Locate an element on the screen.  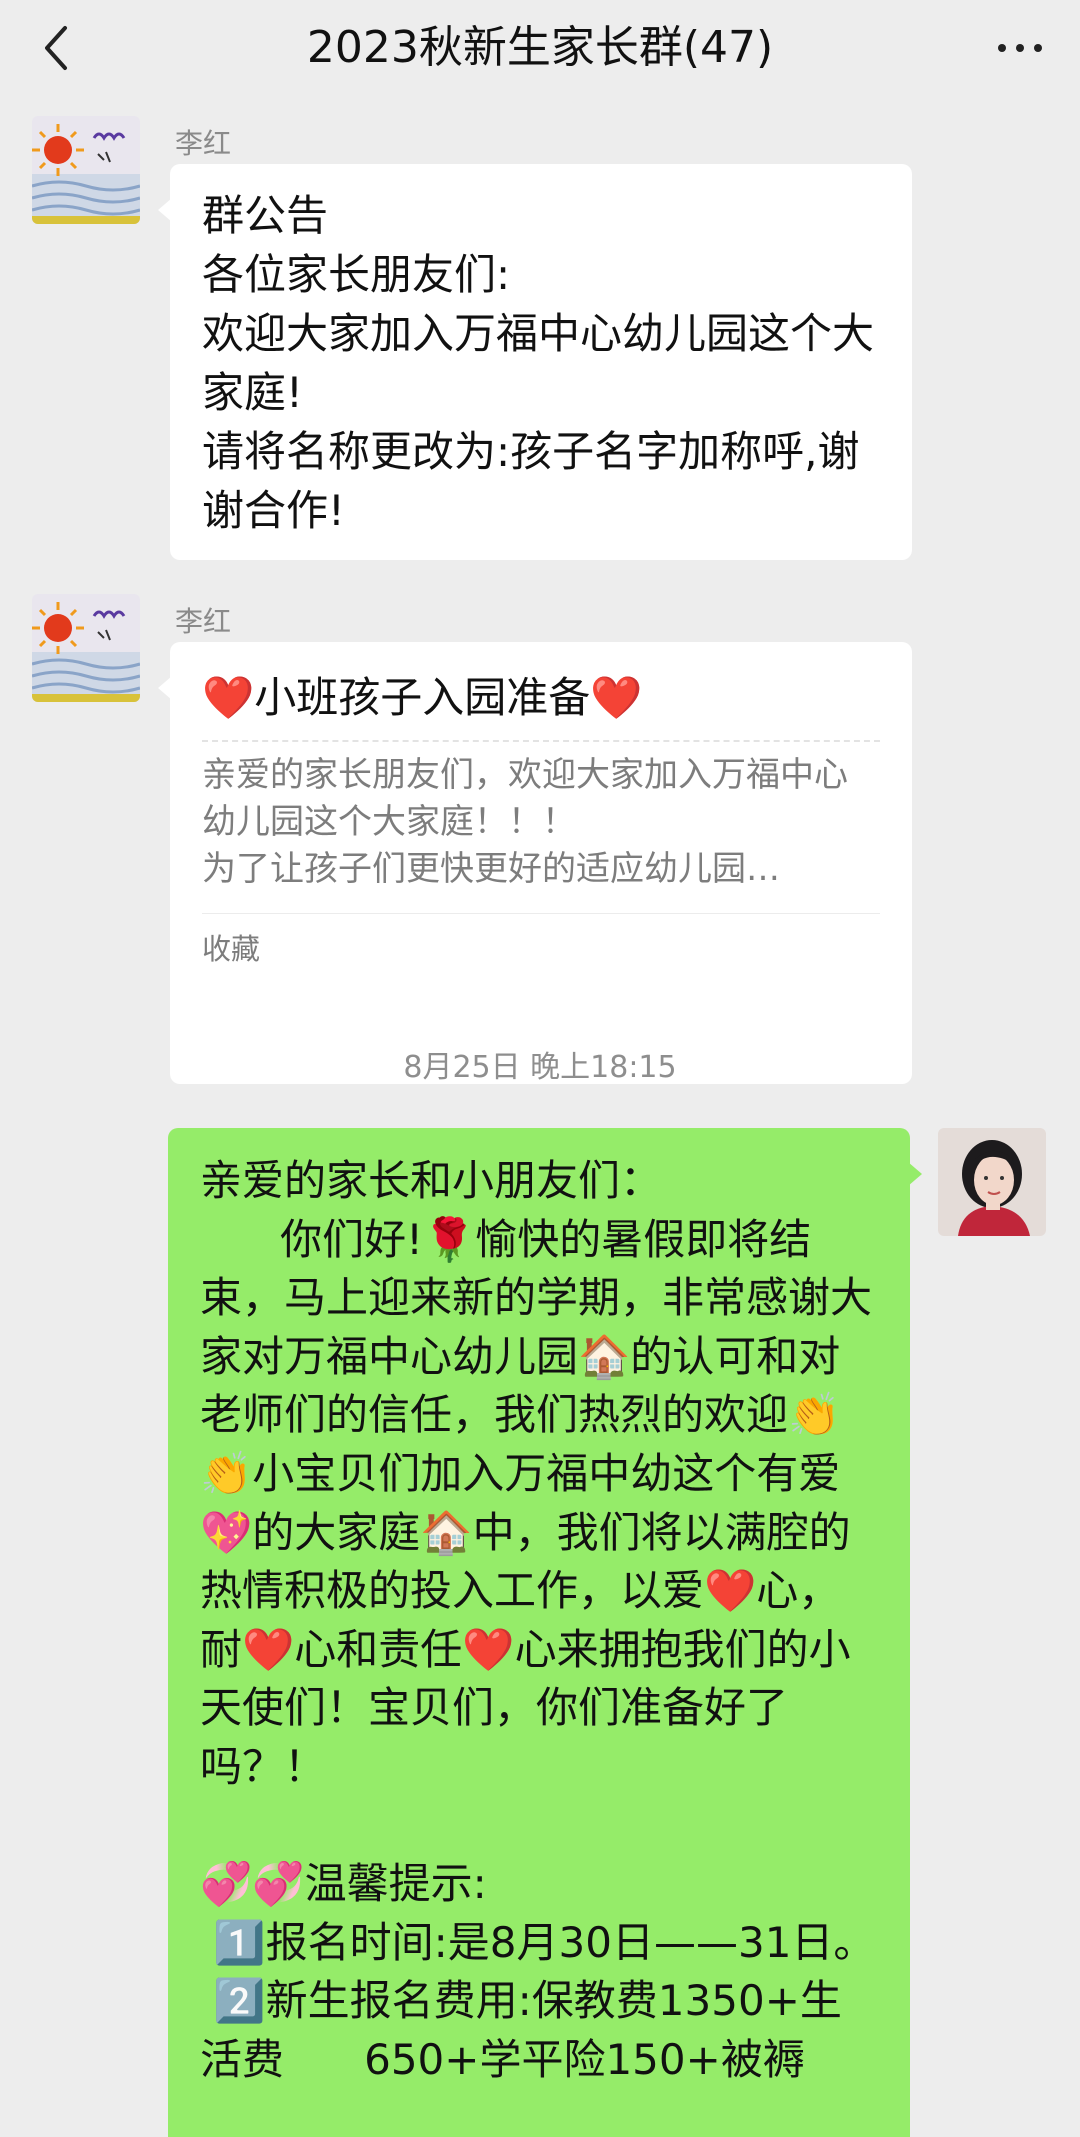
card-title: ❤️小班孩子入园准备❤️ is located at coordinates (422, 697).